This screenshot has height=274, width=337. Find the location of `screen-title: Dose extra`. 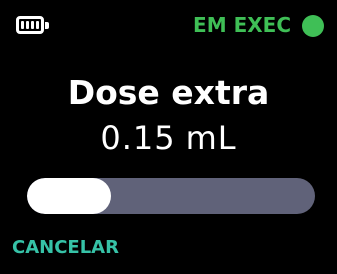

screen-title: Dose extra is located at coordinates (168, 92).